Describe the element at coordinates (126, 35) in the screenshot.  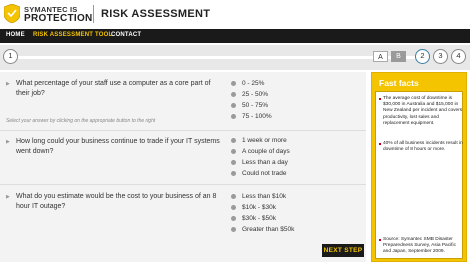
I see `nav-contact: CONTACT` at that location.